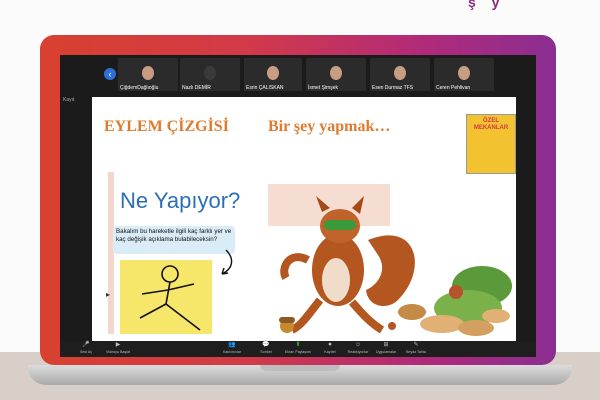 The width and height of the screenshot is (600, 400). What do you see at coordinates (287, 325) in the screenshot?
I see `acorn-icon` at bounding box center [287, 325].